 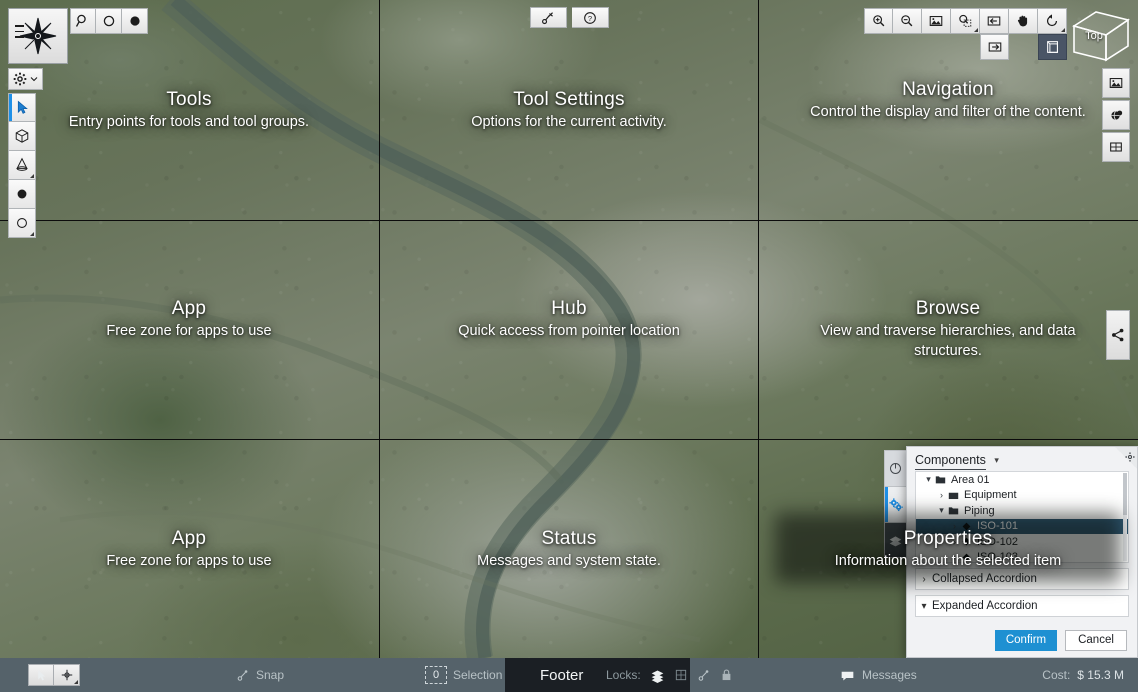 I want to click on footer-messages: Messages, so click(x=878, y=675).